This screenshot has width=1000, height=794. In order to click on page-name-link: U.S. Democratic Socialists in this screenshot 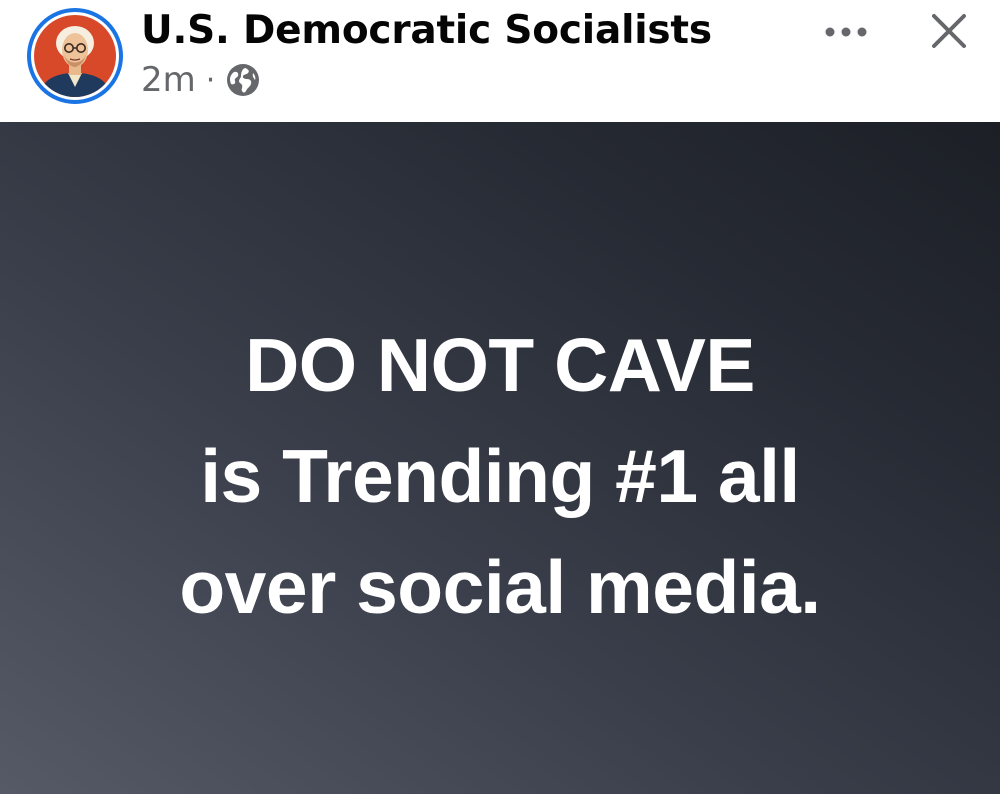, I will do `click(426, 31)`.